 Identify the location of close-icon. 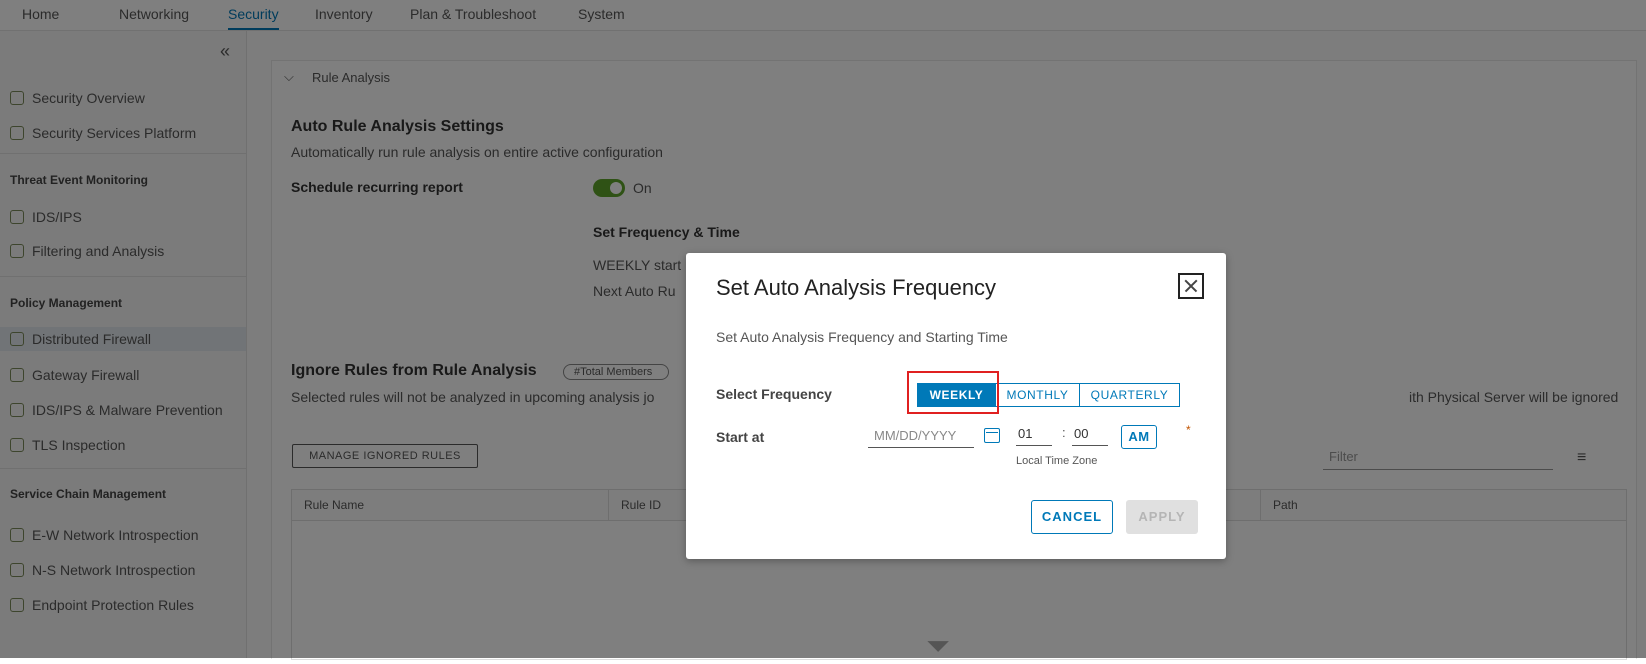
(1191, 286).